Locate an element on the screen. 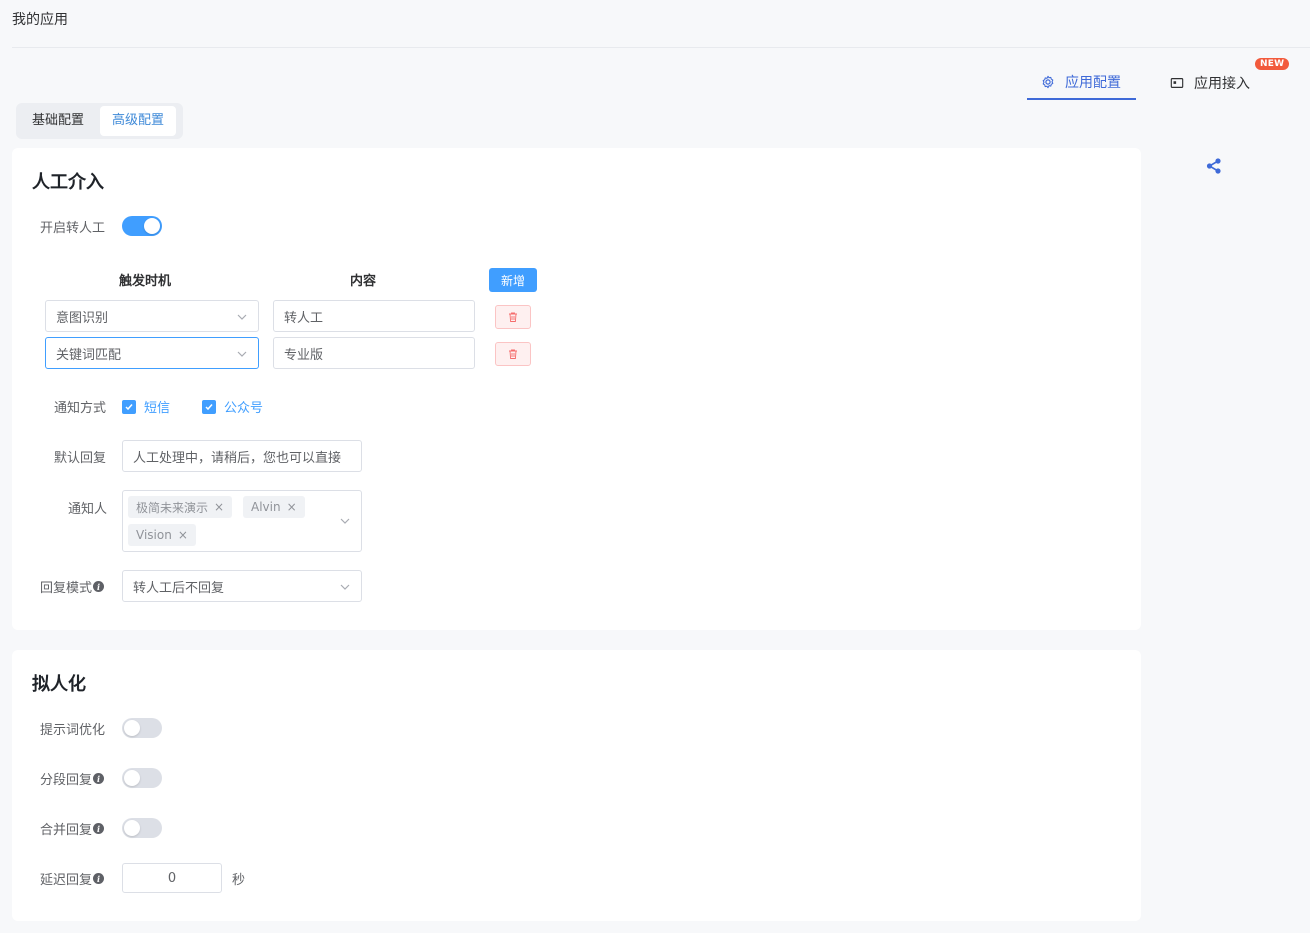  wechat-checkbox: 公众号 is located at coordinates (232, 406).